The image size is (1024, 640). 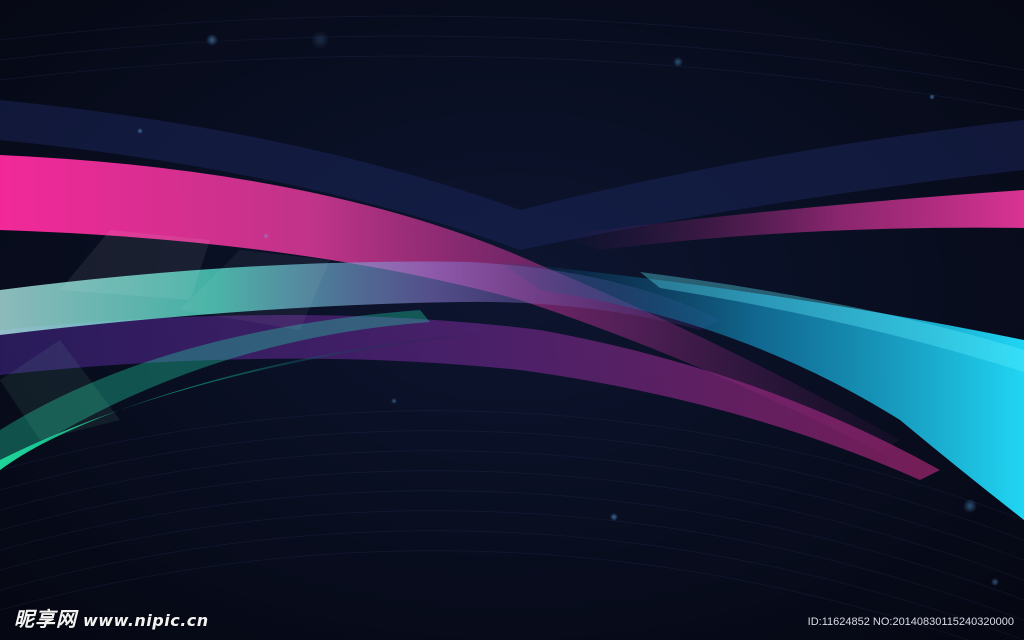 I want to click on watermark-brand: 昵享网, so click(x=45, y=619).